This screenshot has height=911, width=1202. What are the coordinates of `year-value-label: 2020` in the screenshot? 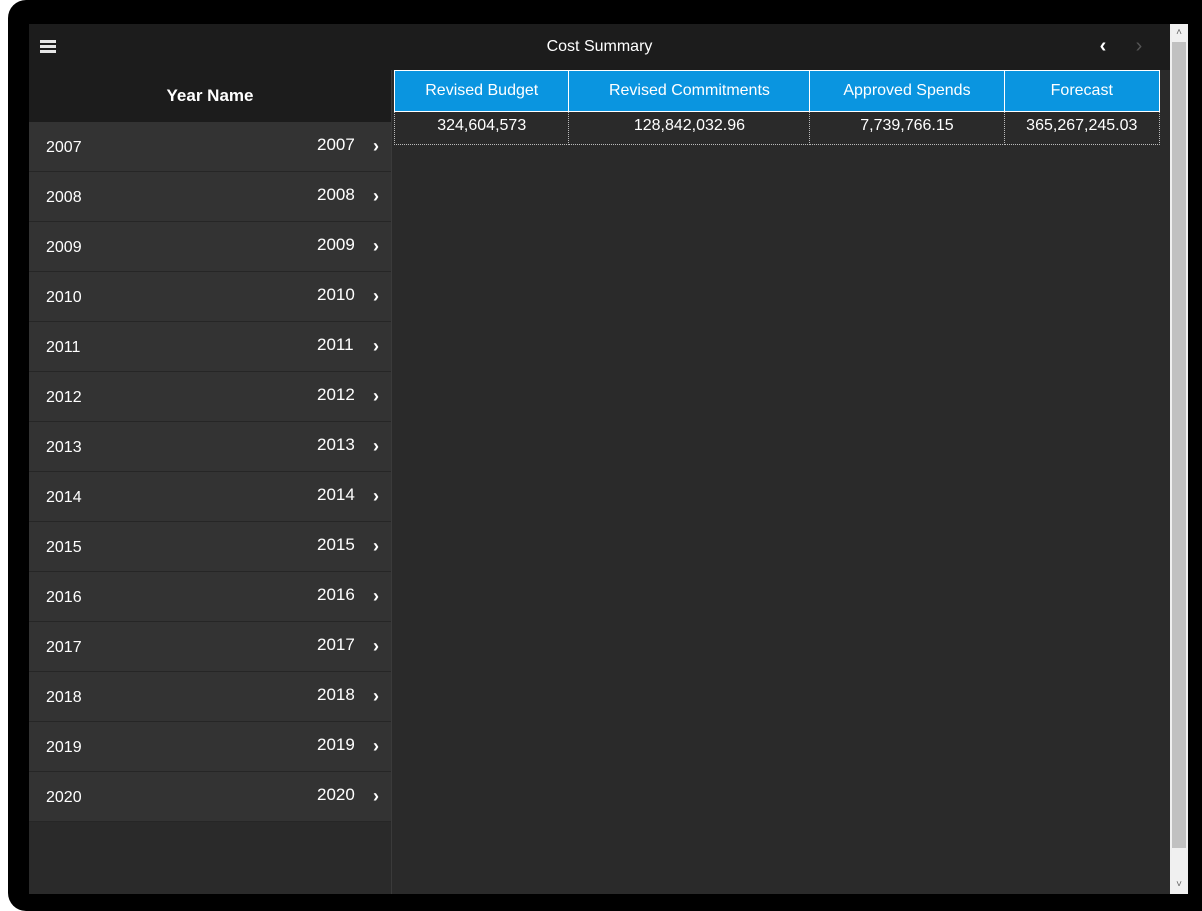 It's located at (336, 794).